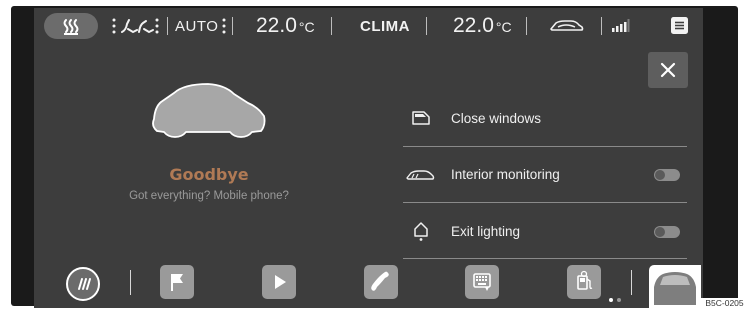 The height and width of the screenshot is (309, 749). I want to click on temperature-right-unit: °C, so click(503, 27).